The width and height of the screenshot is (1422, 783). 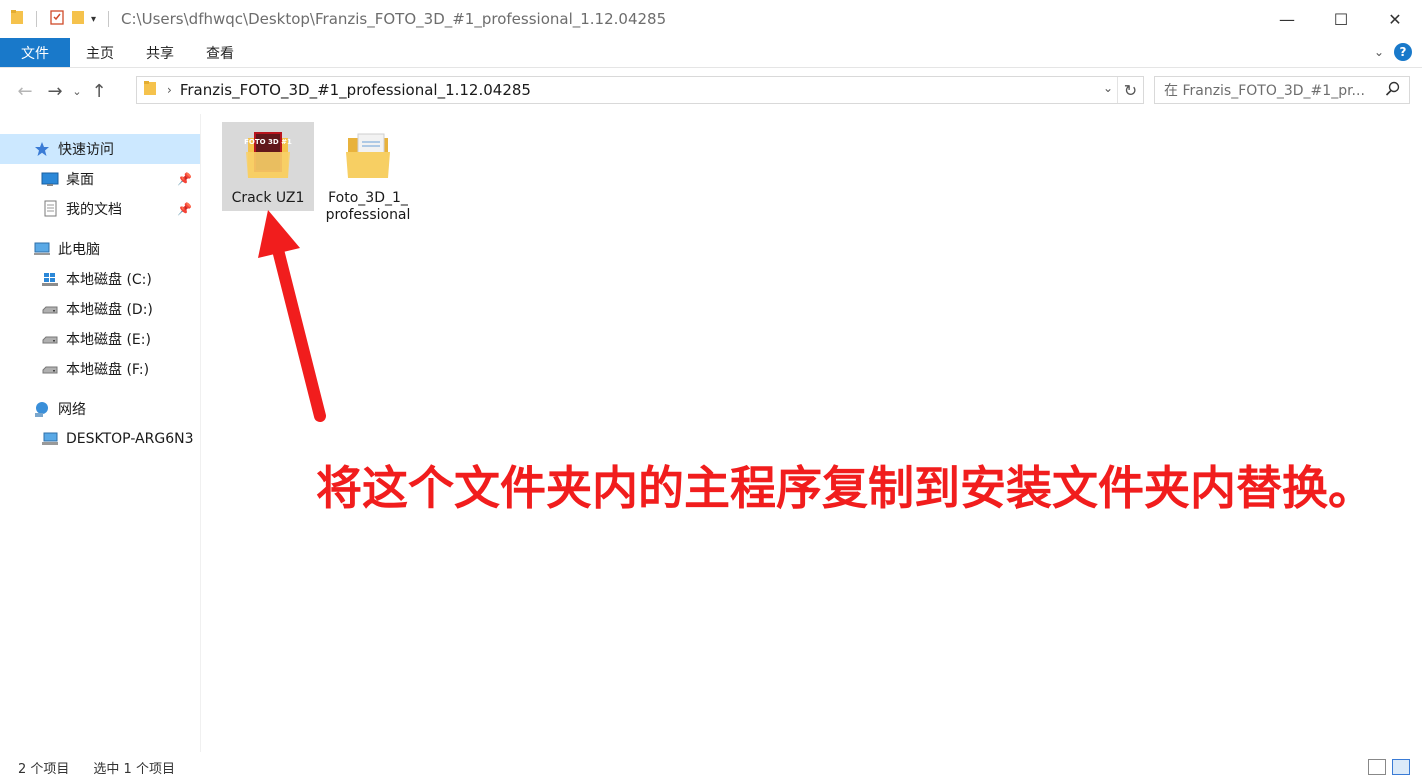 I want to click on ribbon-tabs: 文件 主页 共享 查看 ⌄ ?, so click(x=711, y=53).